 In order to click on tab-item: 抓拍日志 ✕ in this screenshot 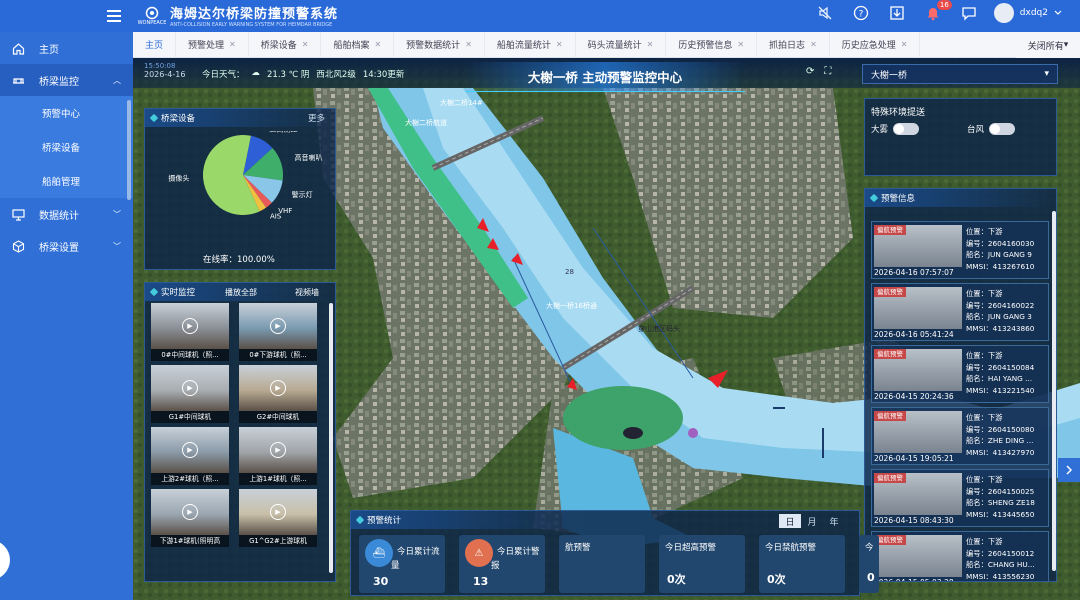, I will do `click(793, 44)`.